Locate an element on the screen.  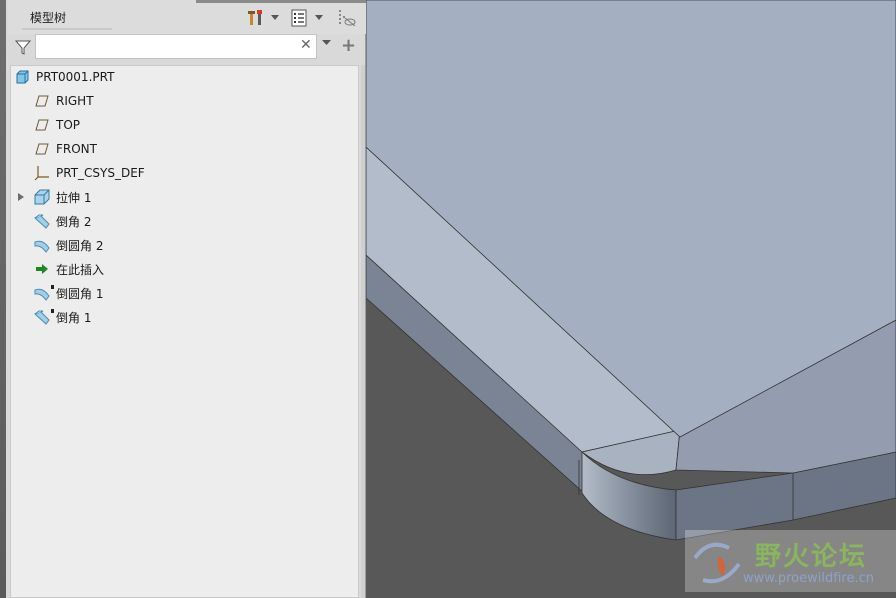
filter-icon is located at coordinates (23, 47).